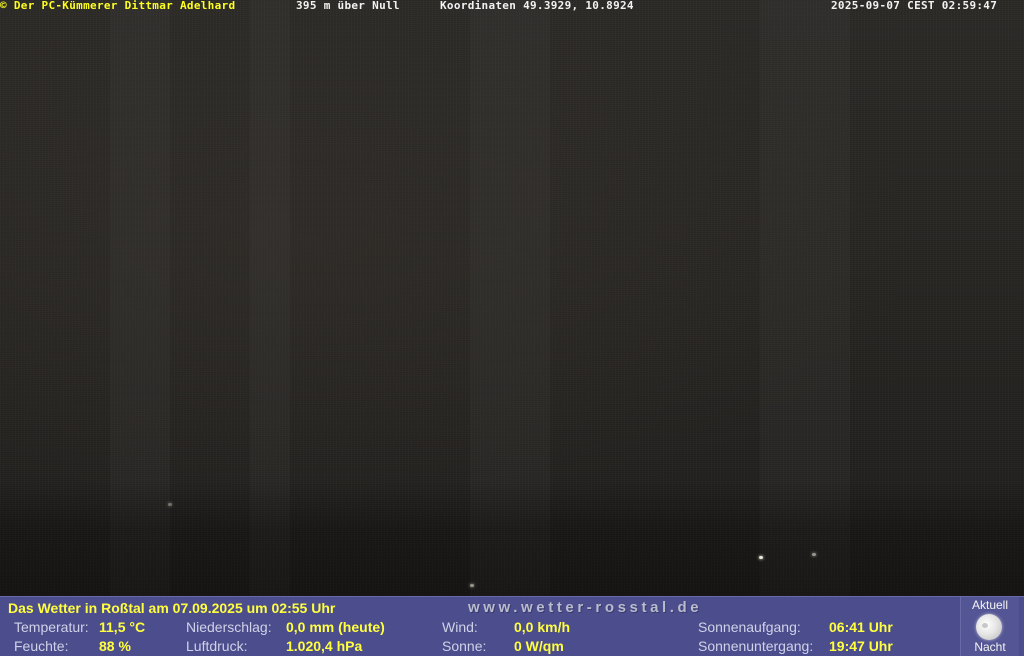 This screenshot has height=656, width=1024. I want to click on precipitation-value: 0,0 mm (heute), so click(335, 627).